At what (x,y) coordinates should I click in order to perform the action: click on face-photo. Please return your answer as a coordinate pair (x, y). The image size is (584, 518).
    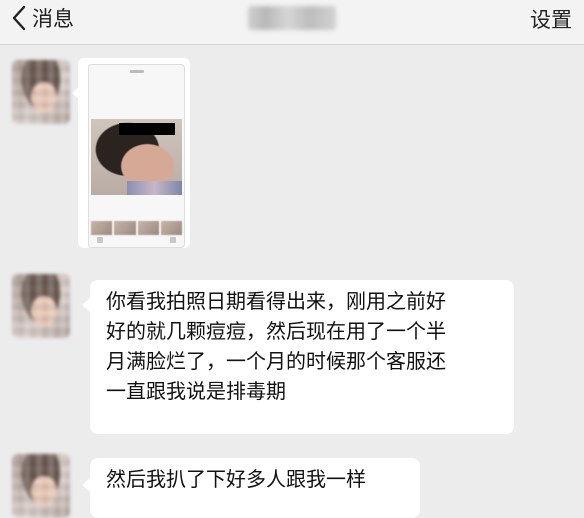
    Looking at the image, I should click on (136, 157).